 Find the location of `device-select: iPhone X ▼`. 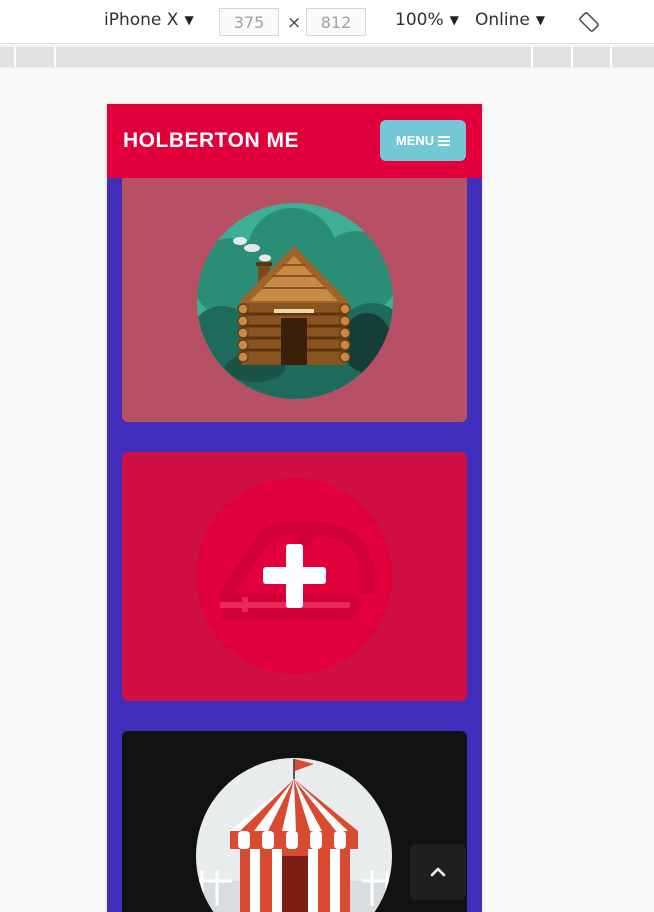

device-select: iPhone X ▼ is located at coordinates (149, 20).